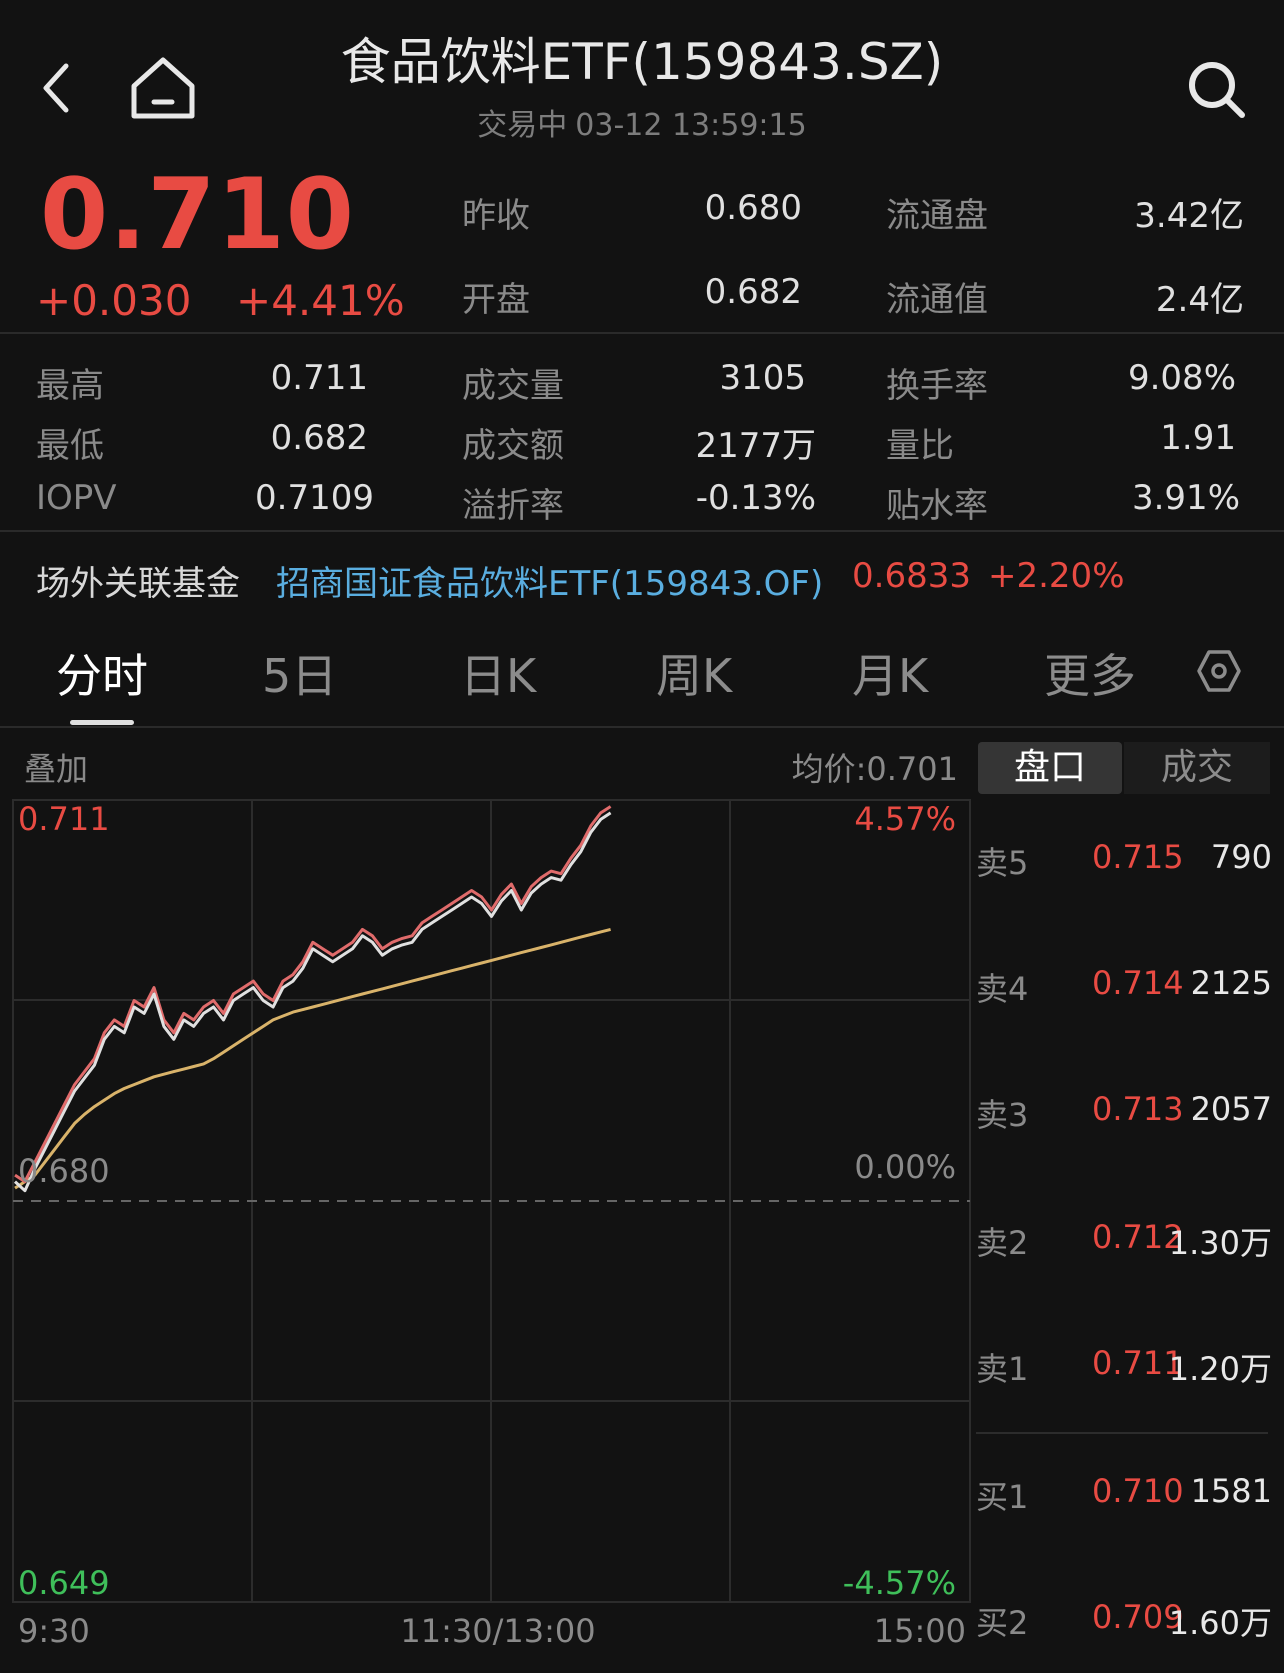 This screenshot has height=1673, width=1284. What do you see at coordinates (313, 1058) in the screenshot?
I see `average-price-line` at bounding box center [313, 1058].